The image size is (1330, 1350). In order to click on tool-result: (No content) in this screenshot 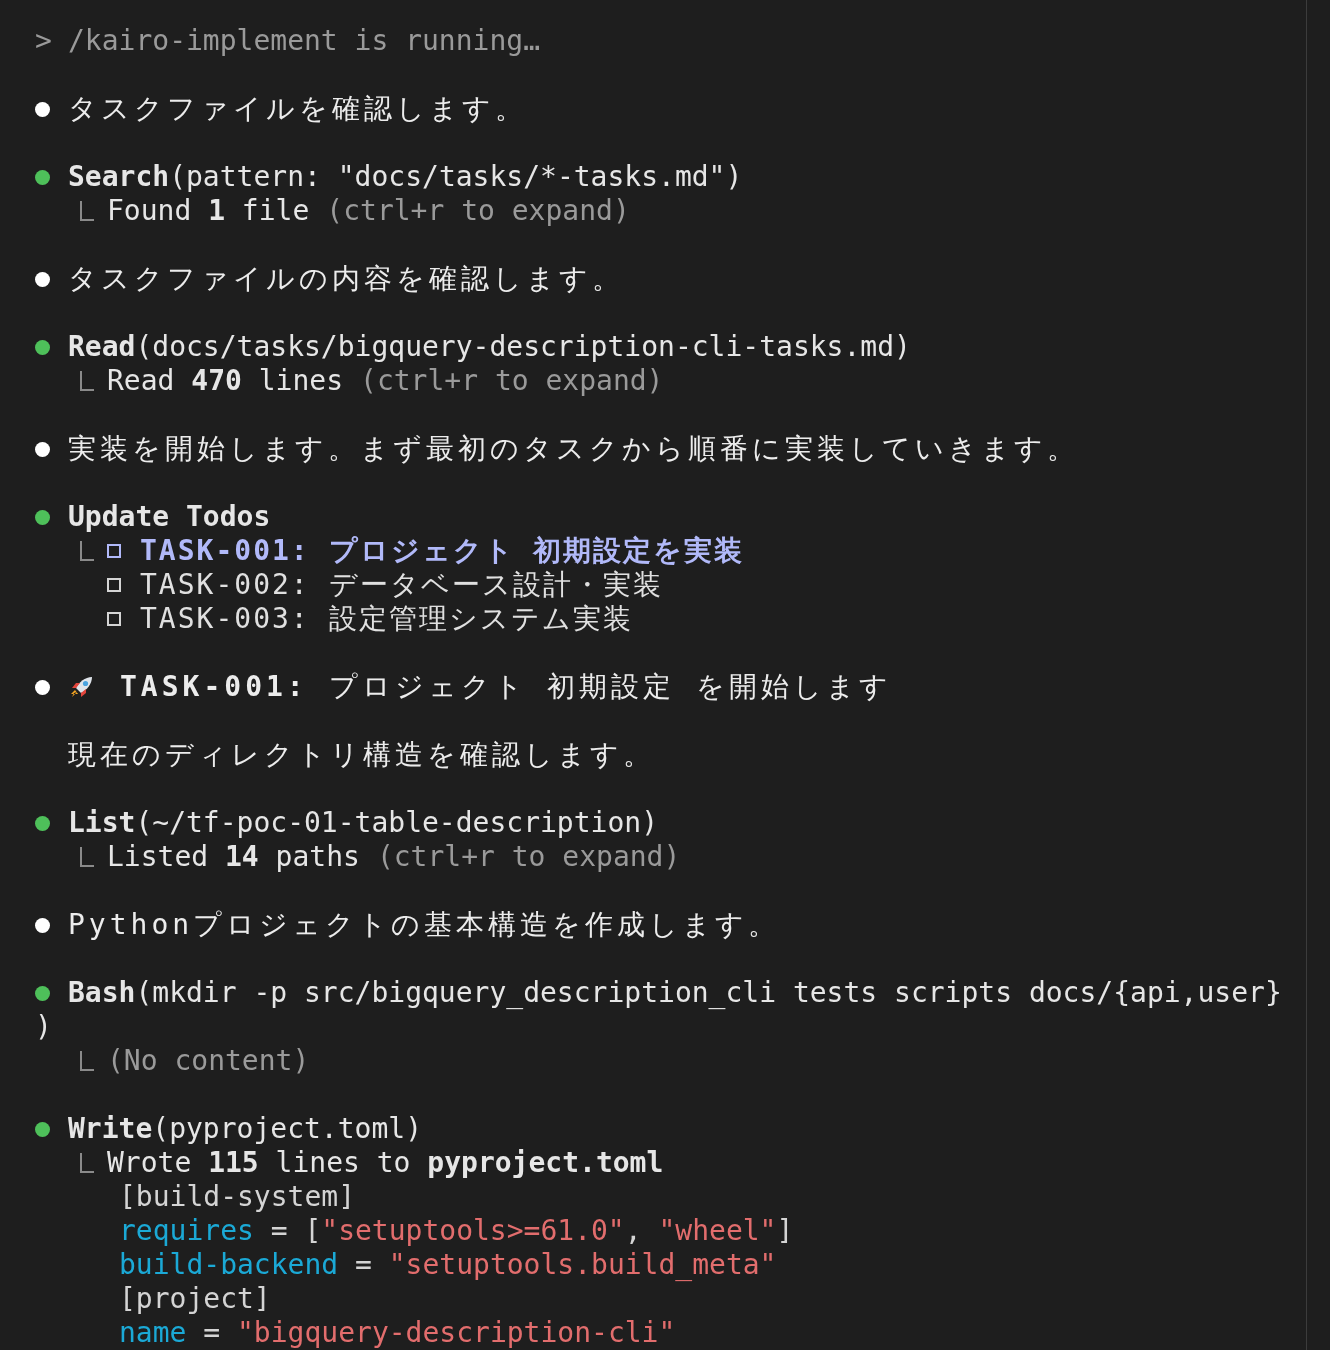, I will do `click(208, 1061)`.